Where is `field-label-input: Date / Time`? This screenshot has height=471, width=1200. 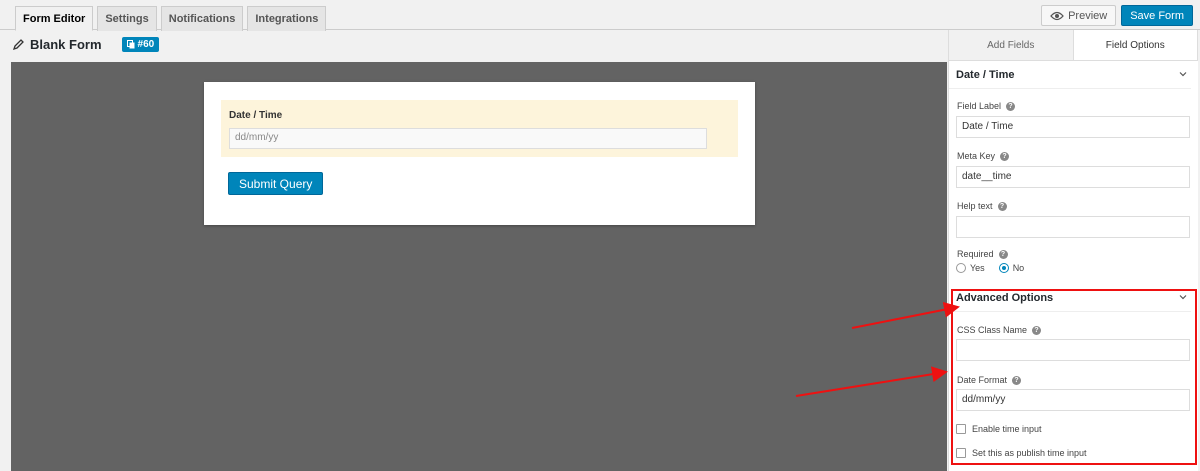
field-label-input: Date / Time is located at coordinates (1073, 127).